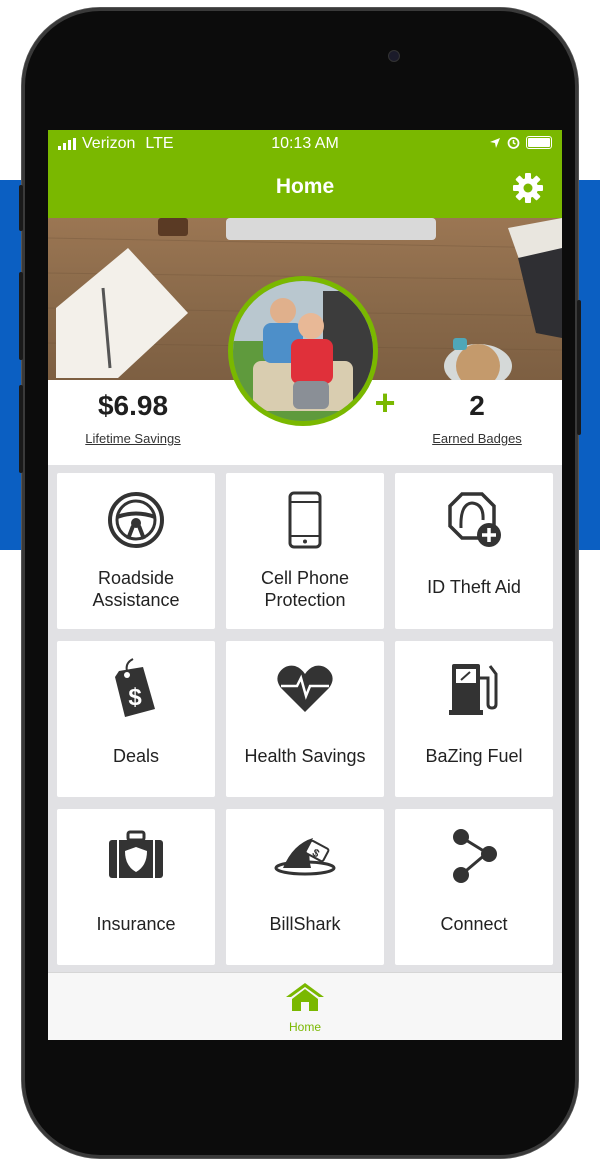 The height and width of the screenshot is (1165, 600). Describe the element at coordinates (394, 56) in the screenshot. I see `front-camera` at that location.